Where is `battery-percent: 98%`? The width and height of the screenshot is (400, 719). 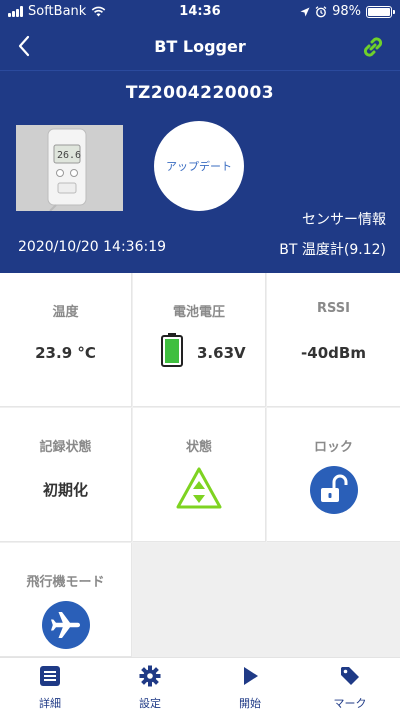
battery-percent: 98% is located at coordinates (346, 11).